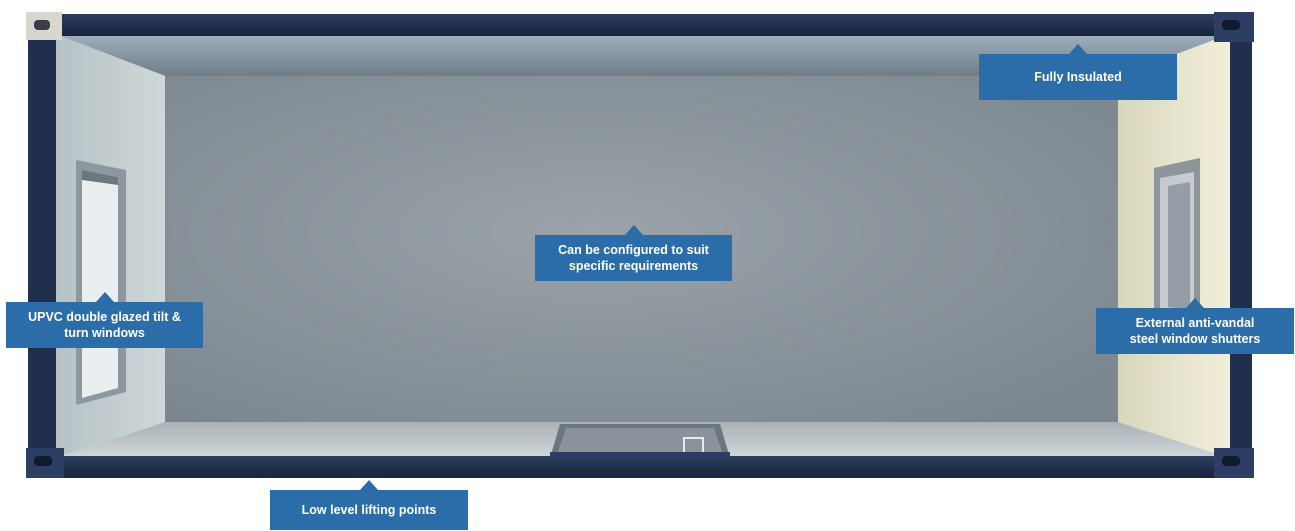 The image size is (1295, 531). I want to click on right-post, so click(1241, 247).